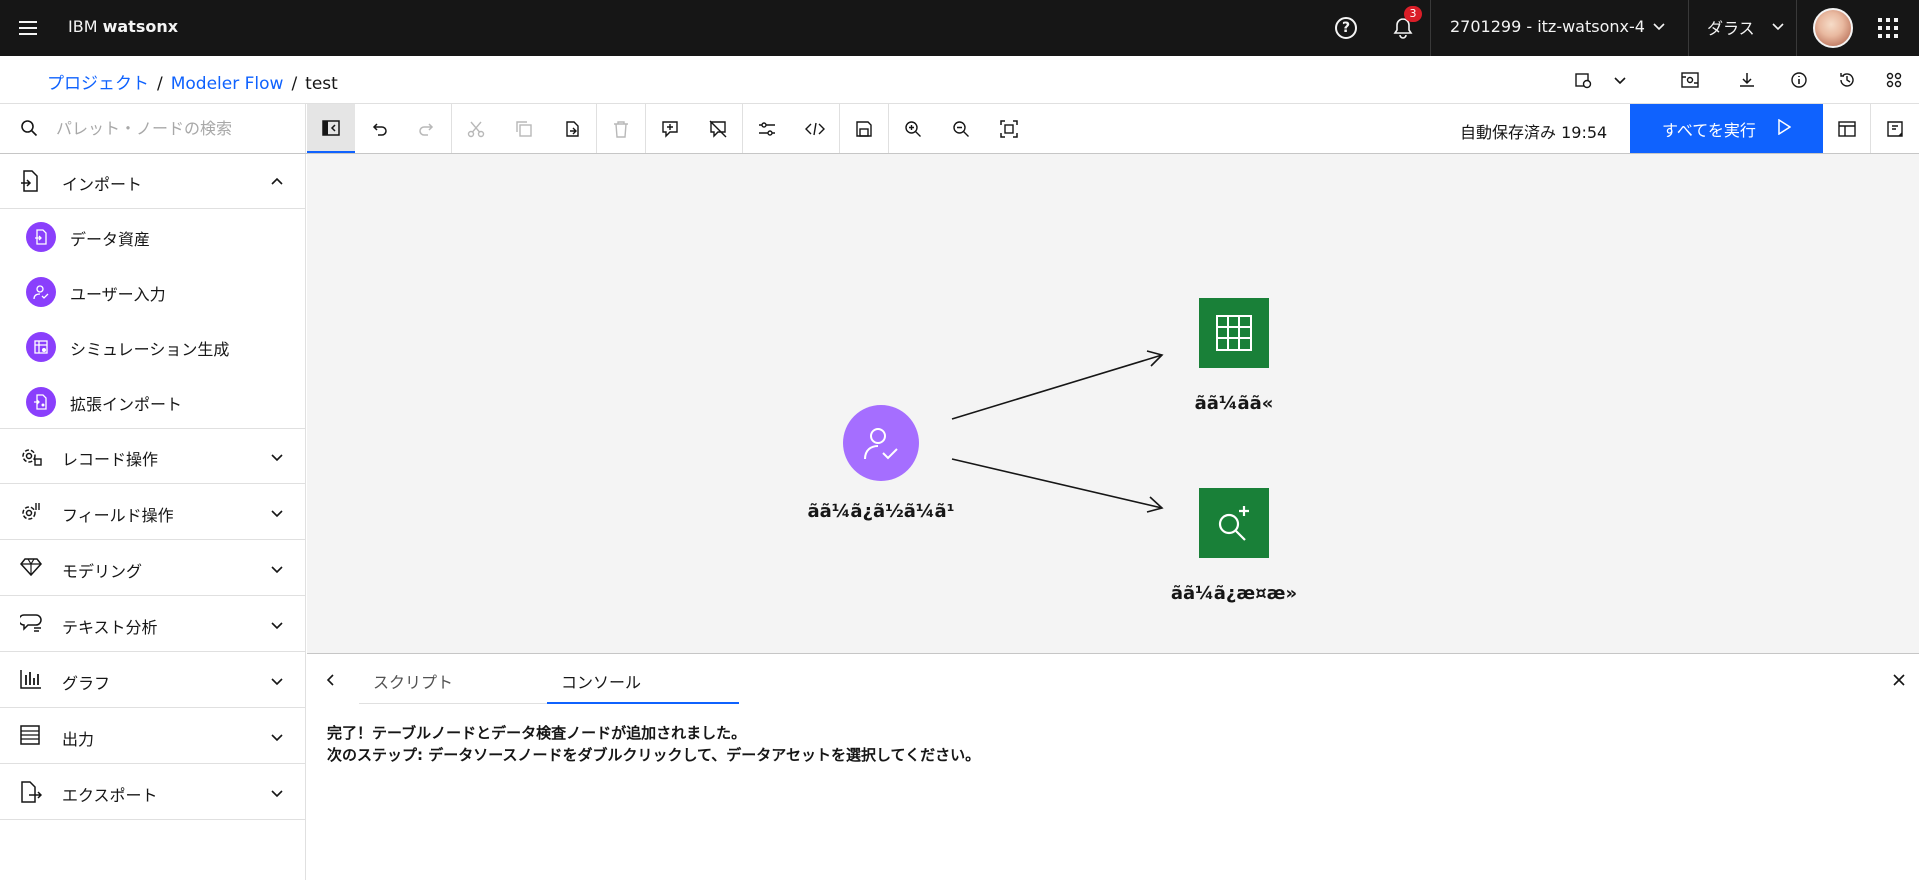 Image resolution: width=1919 pixels, height=880 pixels. What do you see at coordinates (1747, 80) in the screenshot?
I see `download-icon` at bounding box center [1747, 80].